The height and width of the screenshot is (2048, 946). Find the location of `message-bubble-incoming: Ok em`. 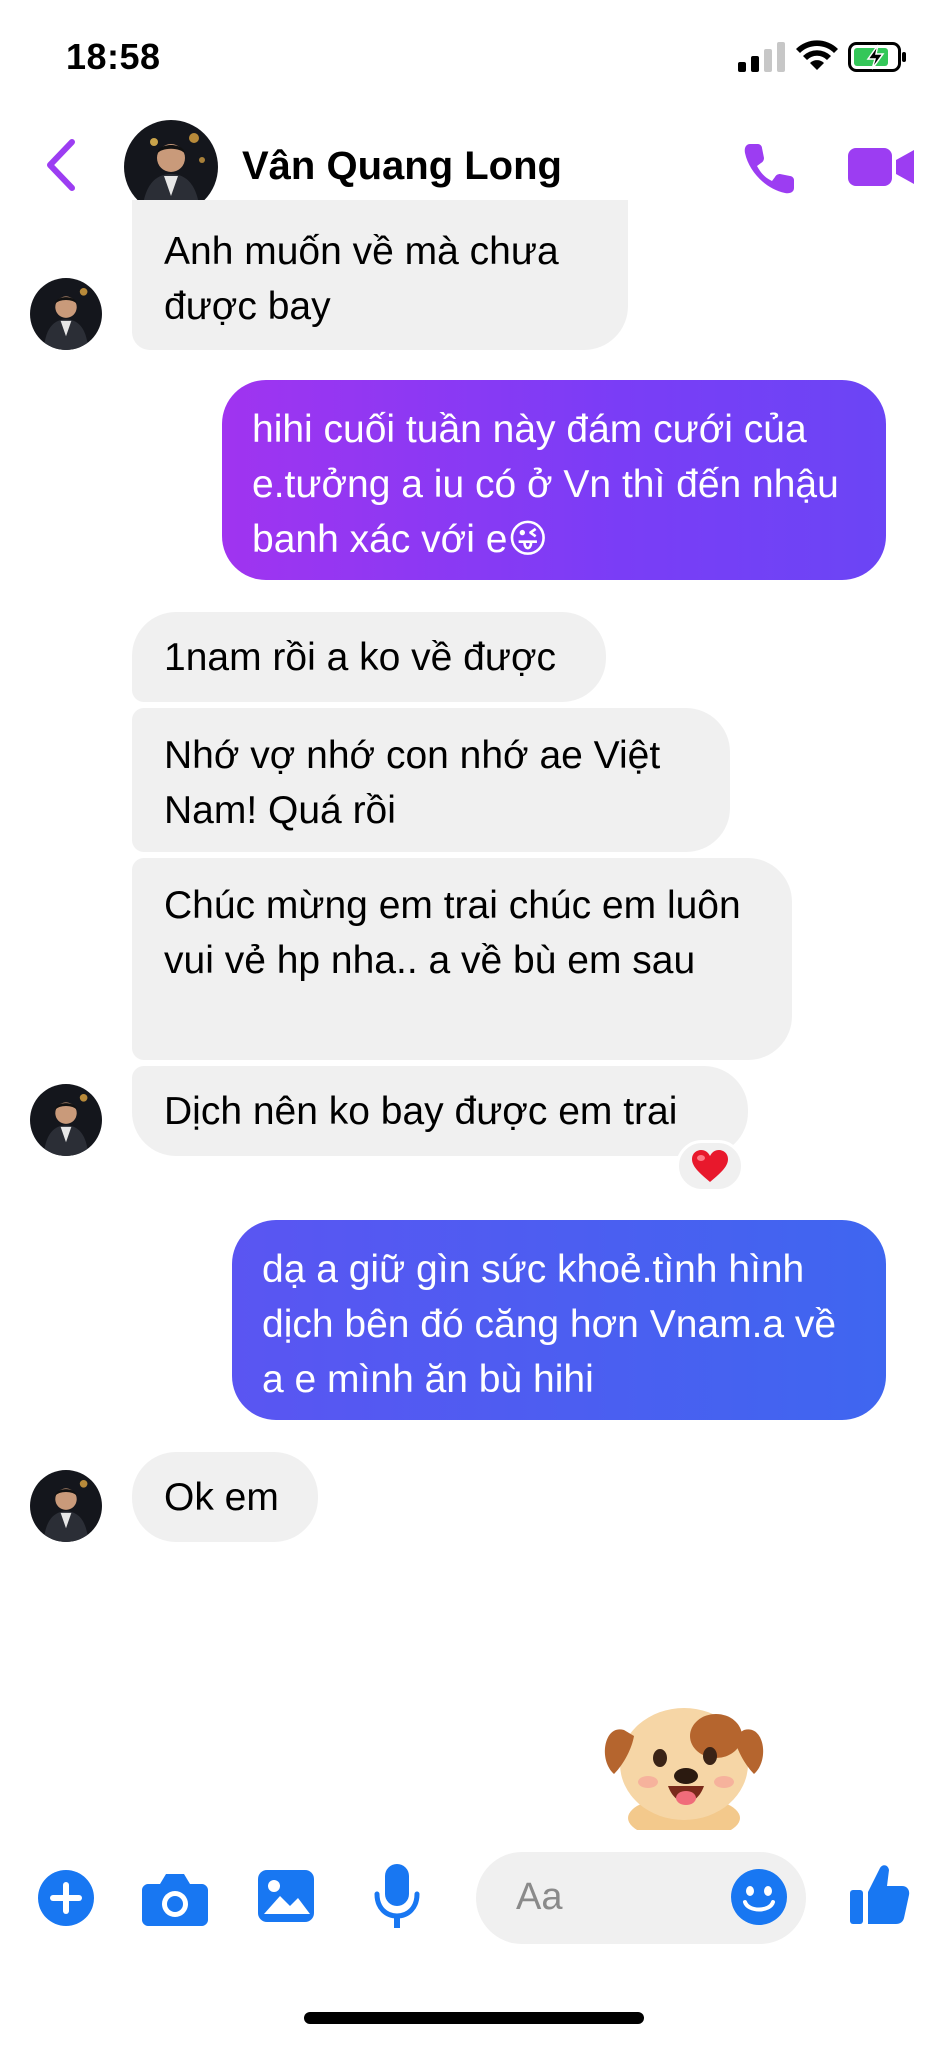

message-bubble-incoming: Ok em is located at coordinates (225, 1497).